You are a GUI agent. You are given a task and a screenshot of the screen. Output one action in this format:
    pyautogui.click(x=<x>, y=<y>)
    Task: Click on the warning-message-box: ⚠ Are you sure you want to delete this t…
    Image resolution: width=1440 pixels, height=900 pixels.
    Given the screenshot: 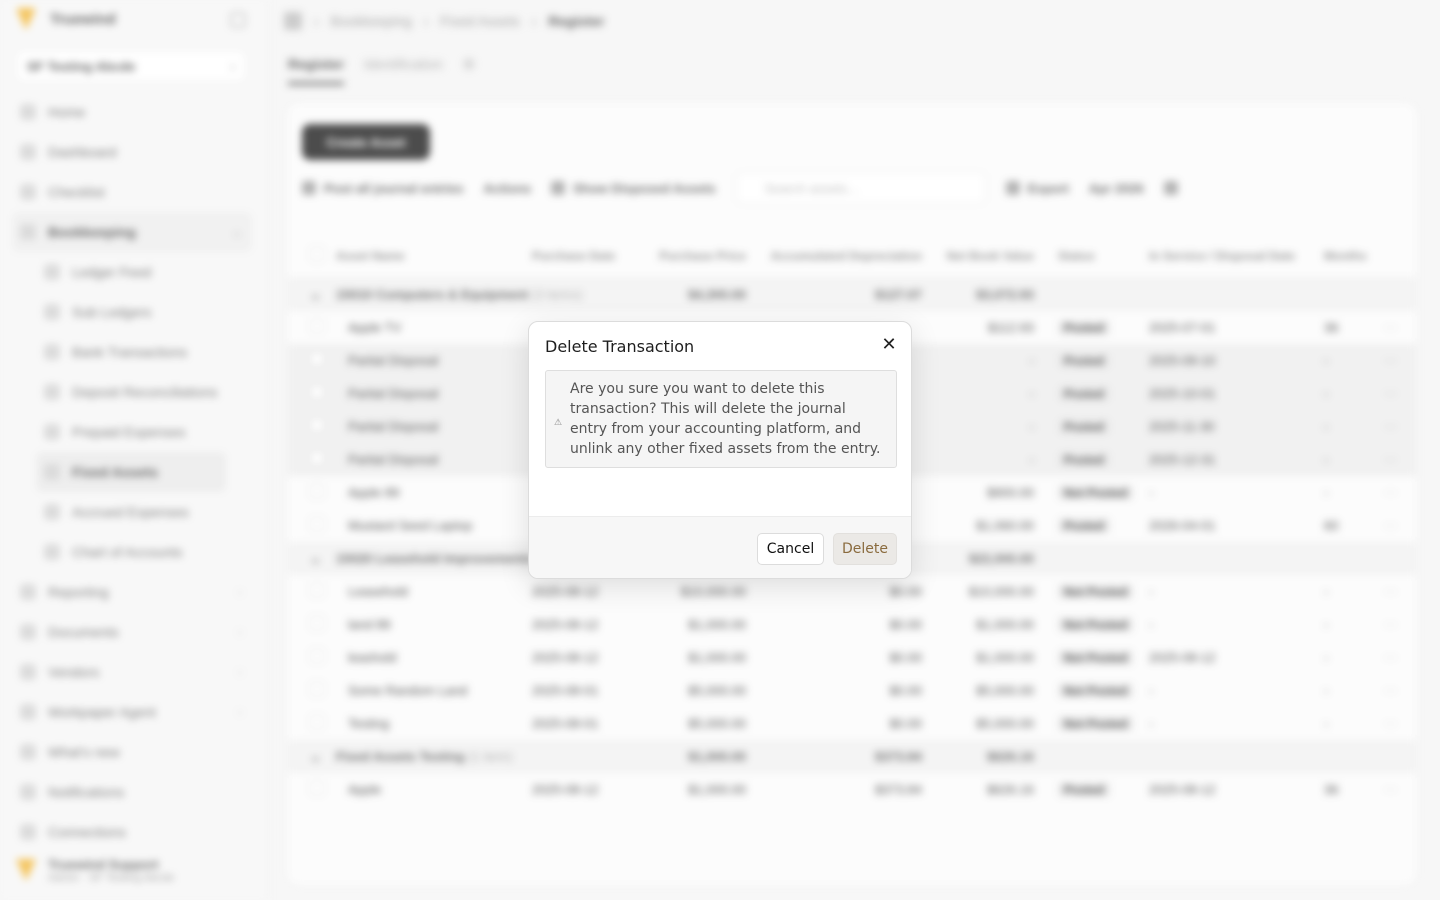 What is the action you would take?
    pyautogui.click(x=721, y=419)
    